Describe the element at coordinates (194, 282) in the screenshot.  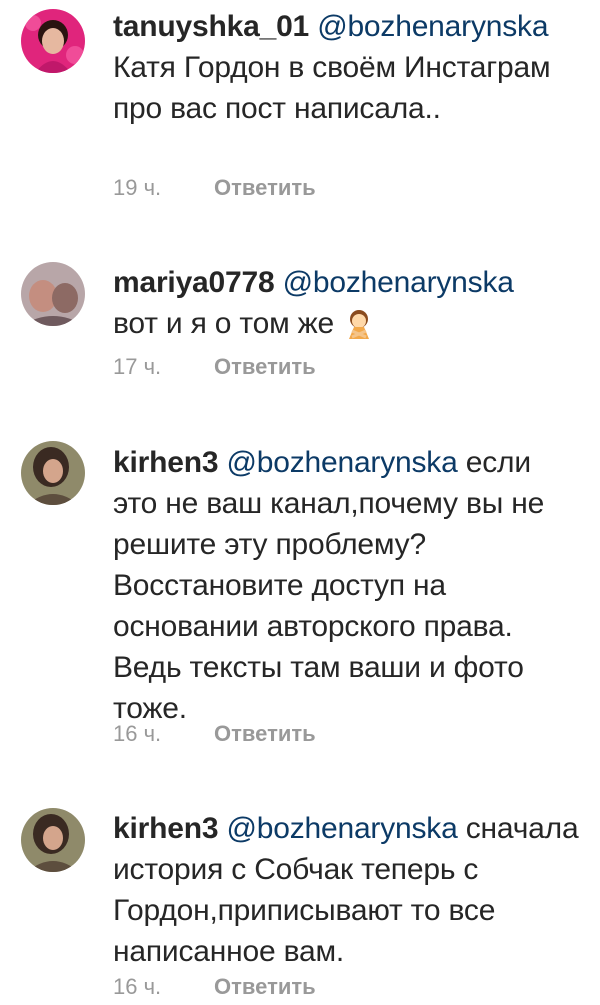
I see `comment-username: mariya0778` at that location.